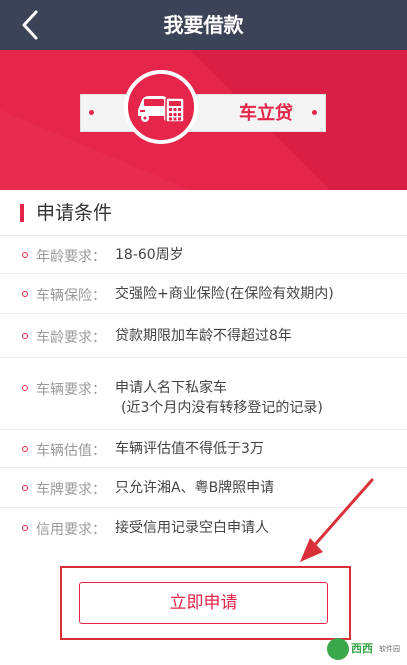 This screenshot has height=665, width=407. I want to click on top-bar: 我要借款, so click(203, 25).